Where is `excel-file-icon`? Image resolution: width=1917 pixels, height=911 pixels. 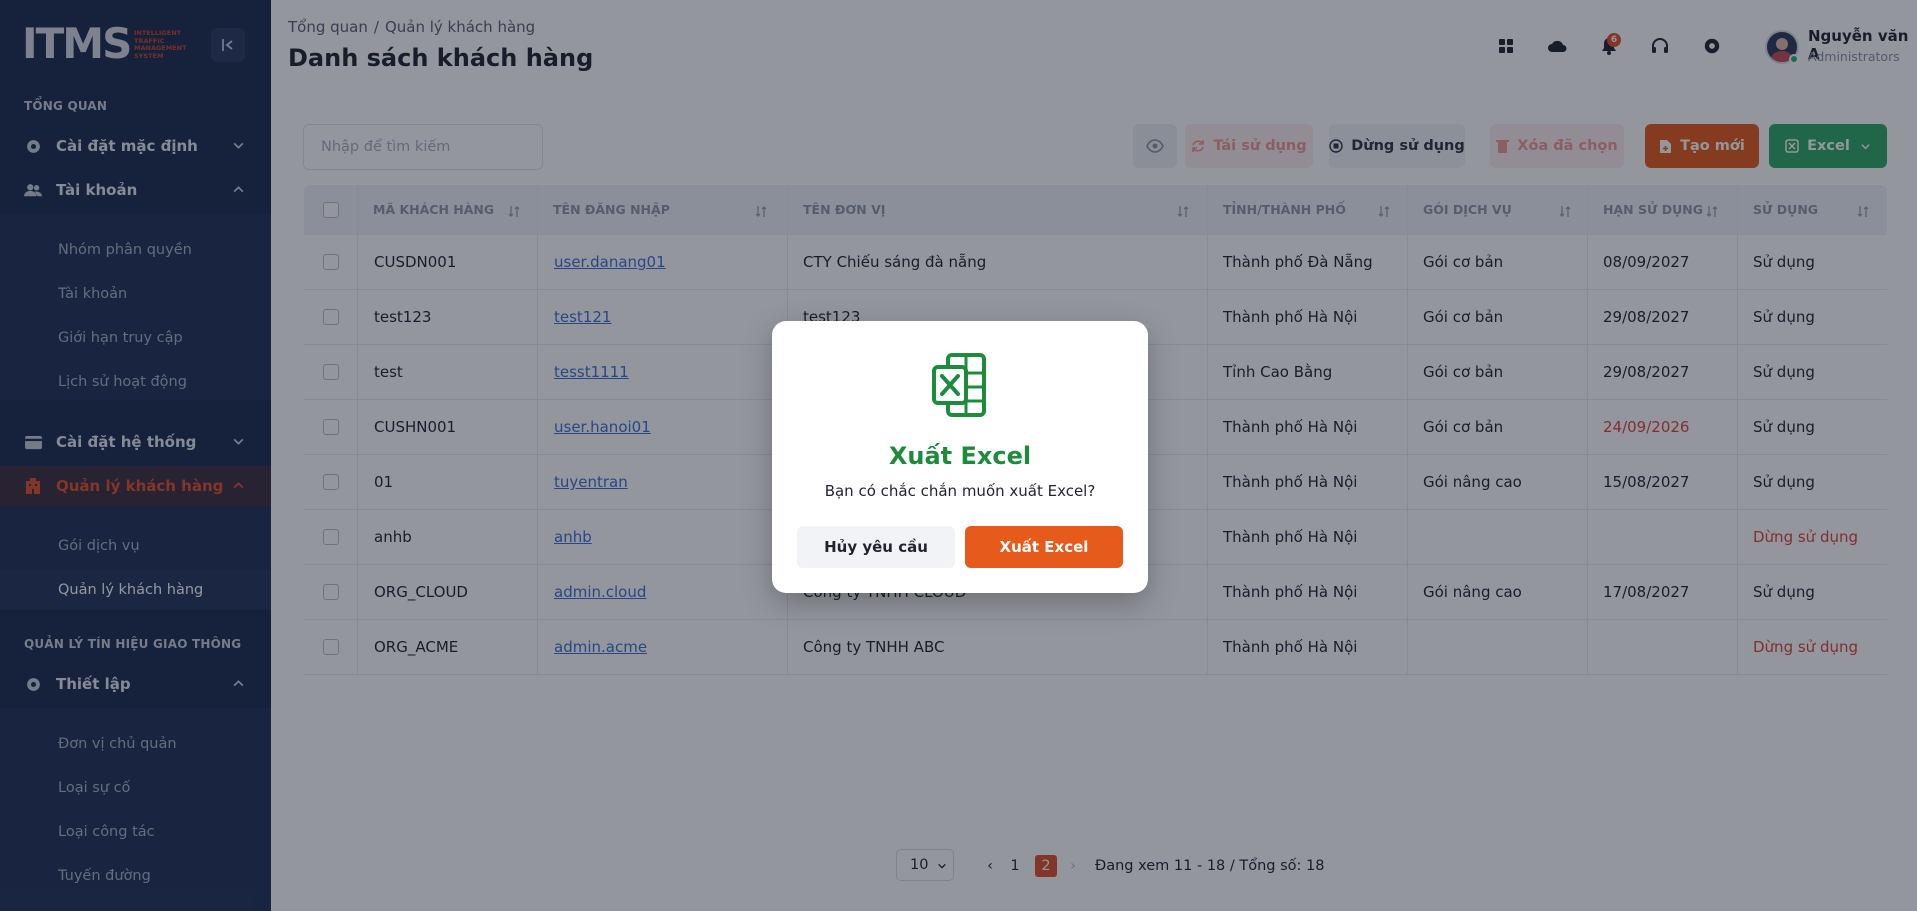
excel-file-icon is located at coordinates (960, 385).